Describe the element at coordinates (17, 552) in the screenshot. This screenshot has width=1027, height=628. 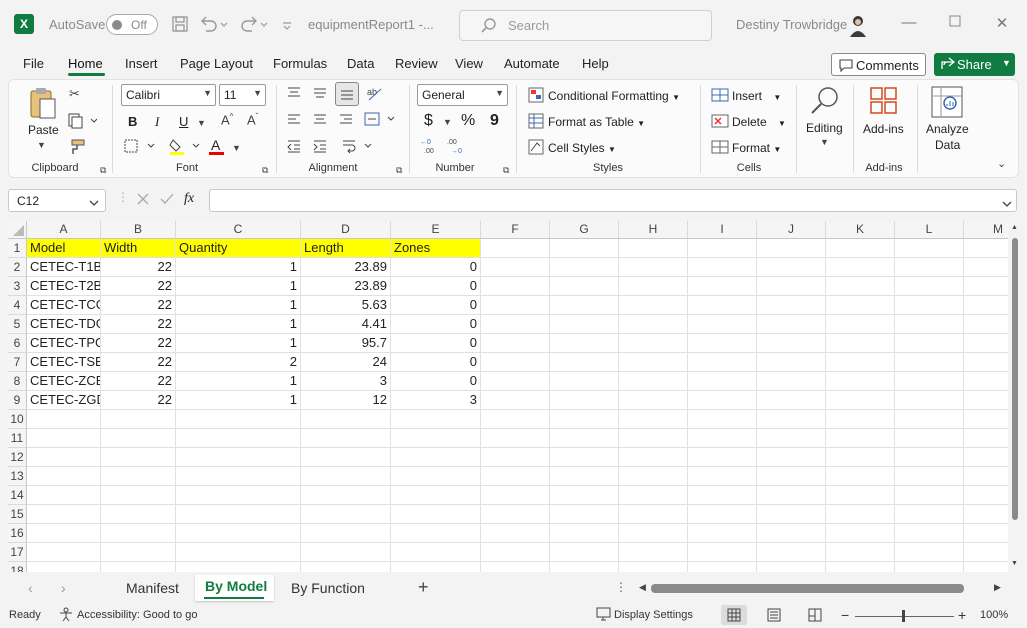
I see `row-header: 17` at that location.